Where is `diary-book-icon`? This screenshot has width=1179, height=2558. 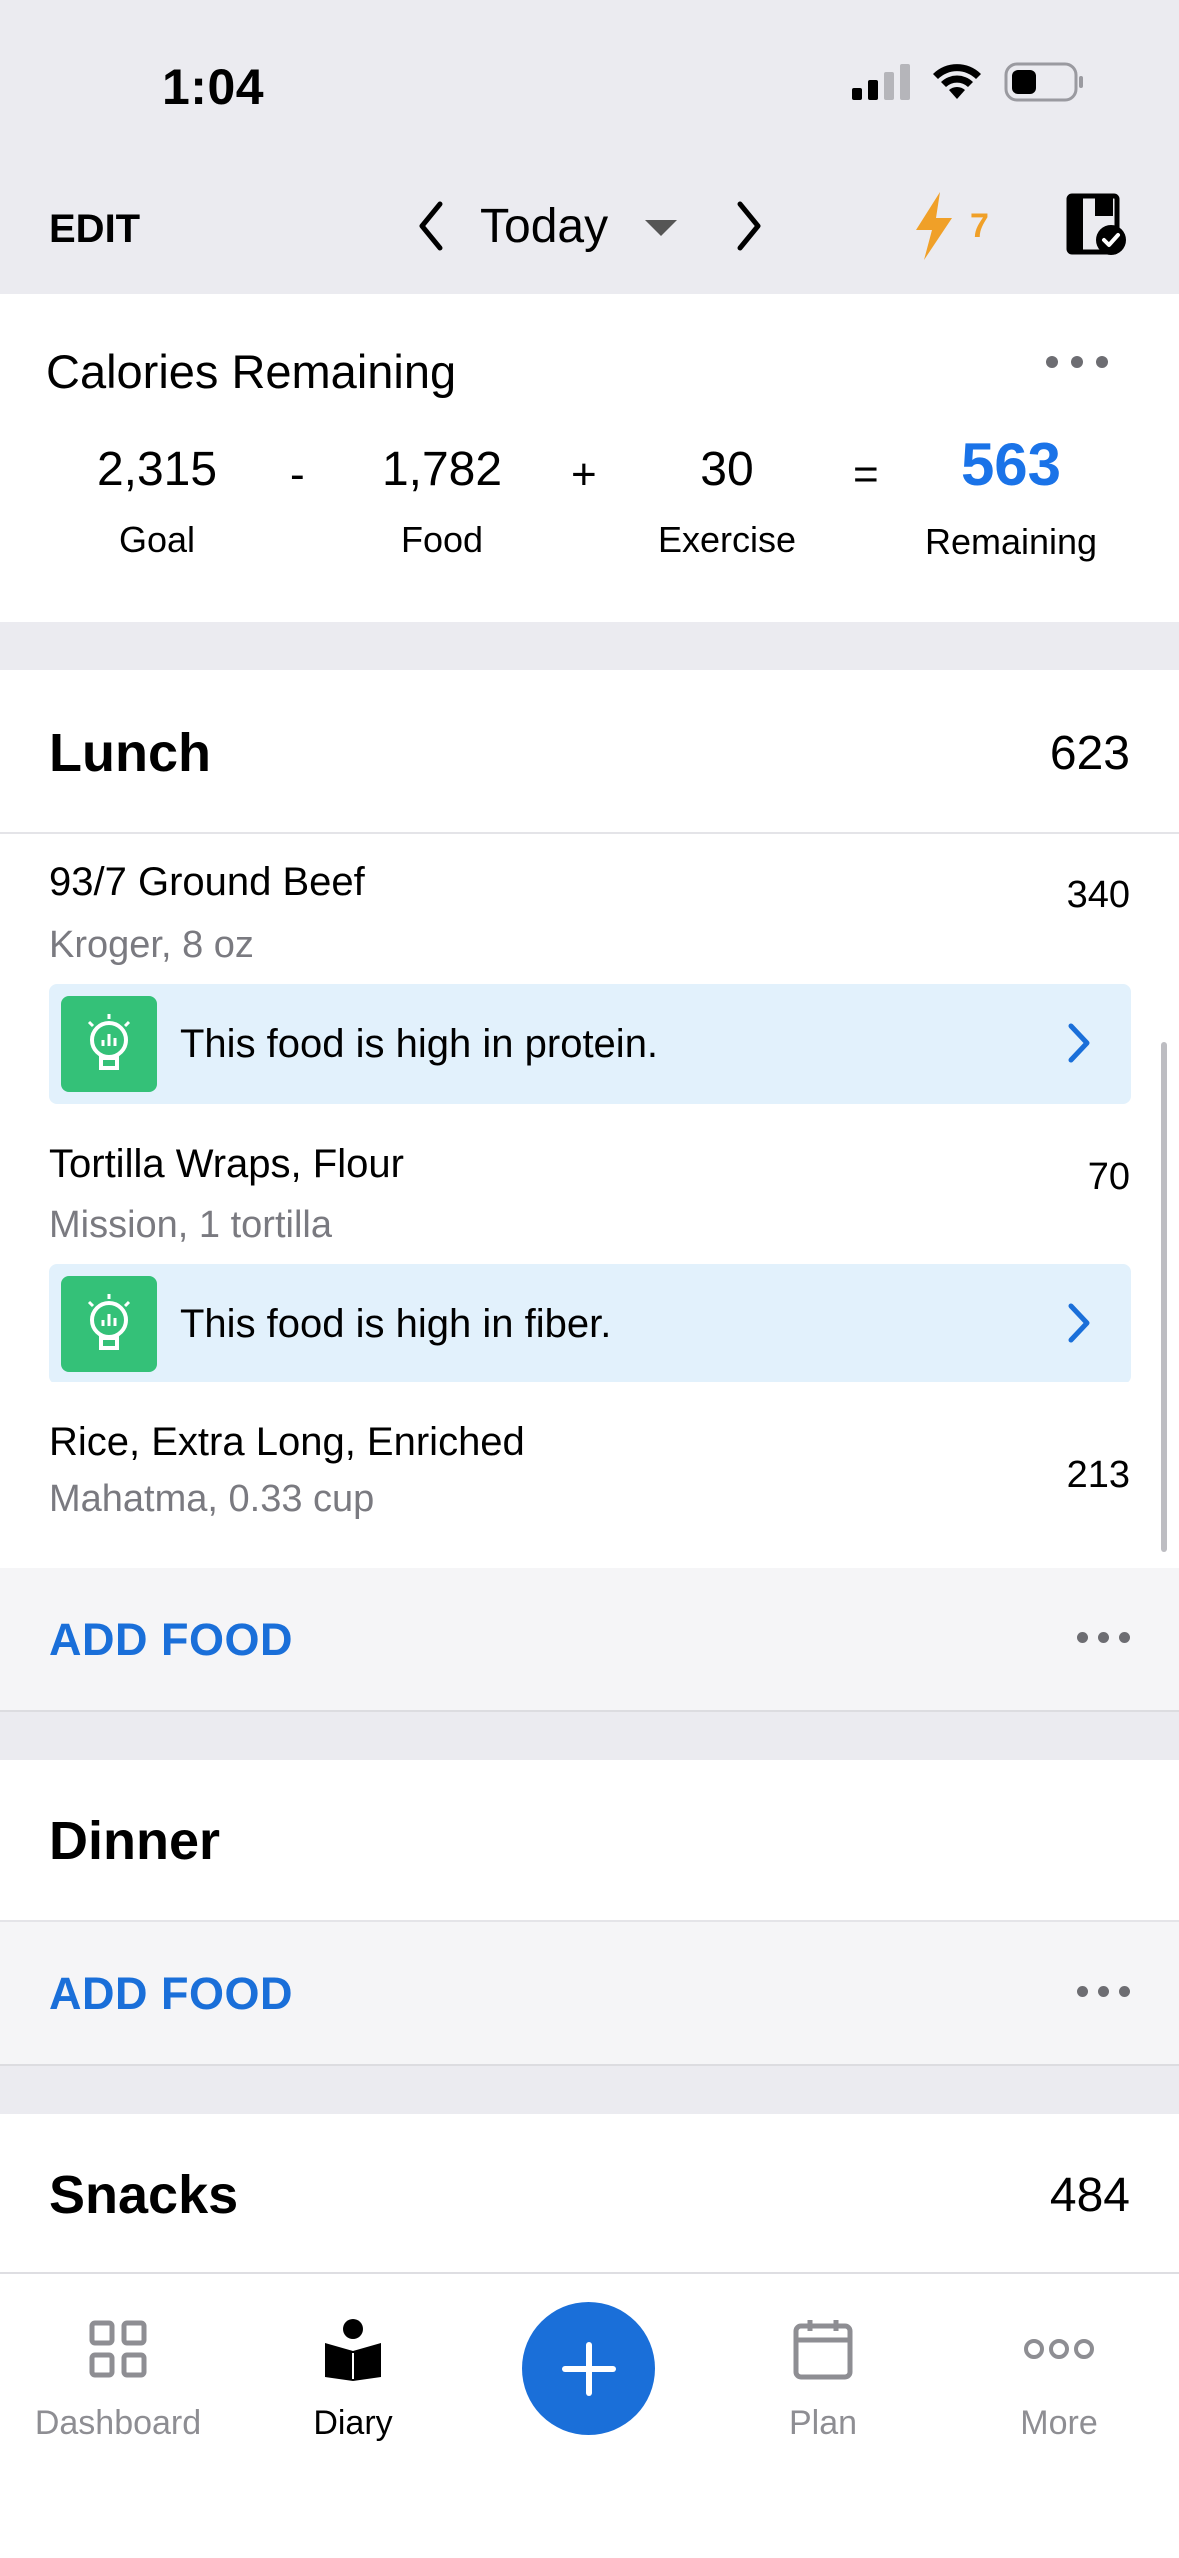
diary-book-icon is located at coordinates (353, 2350).